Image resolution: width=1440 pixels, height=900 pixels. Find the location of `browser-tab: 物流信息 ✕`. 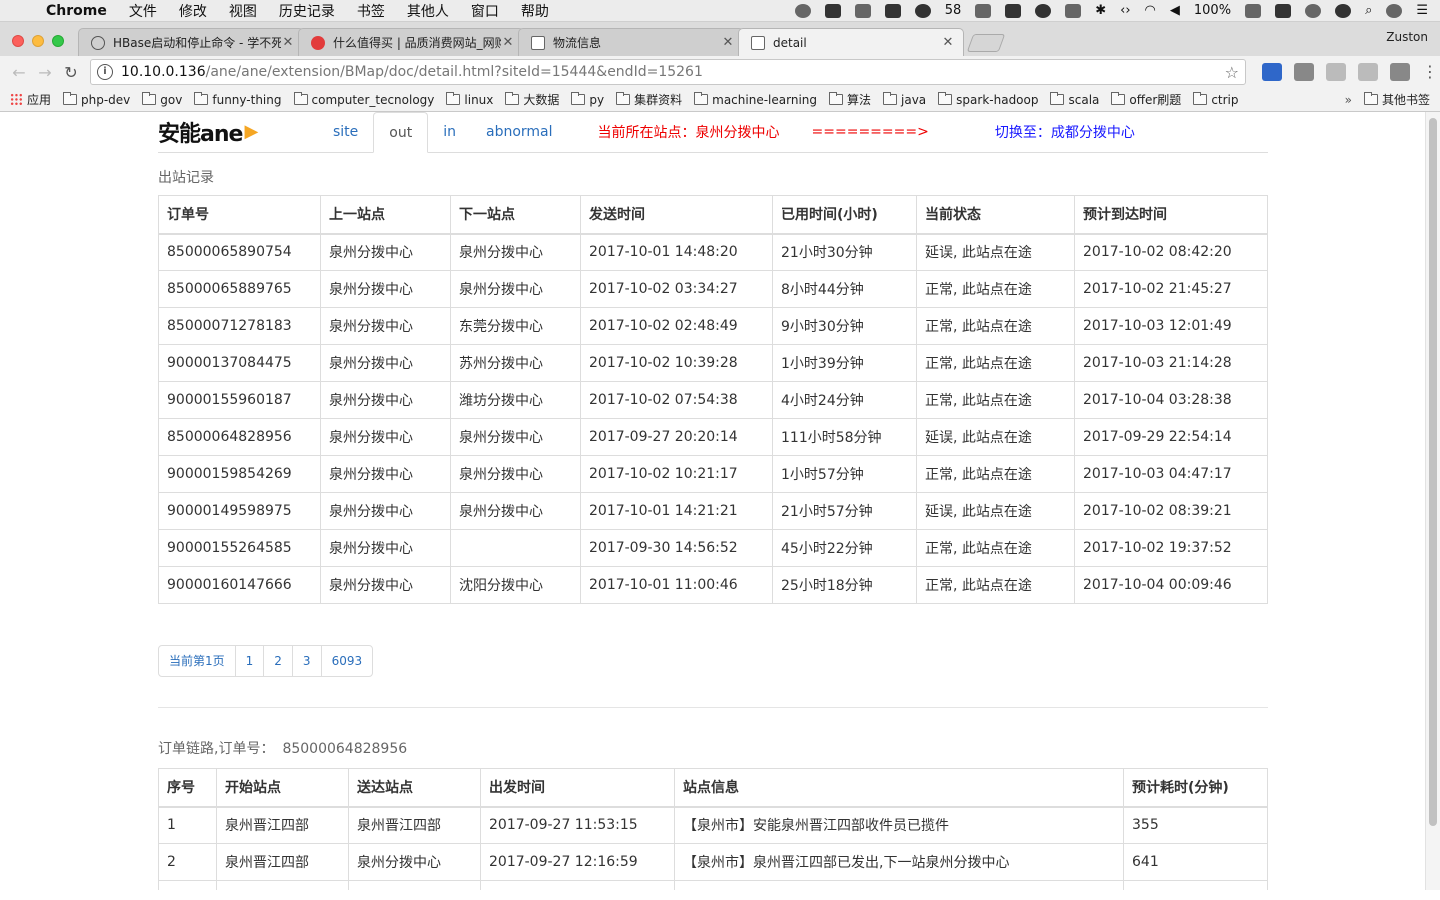

browser-tab: 物流信息 ✕ is located at coordinates (631, 42).